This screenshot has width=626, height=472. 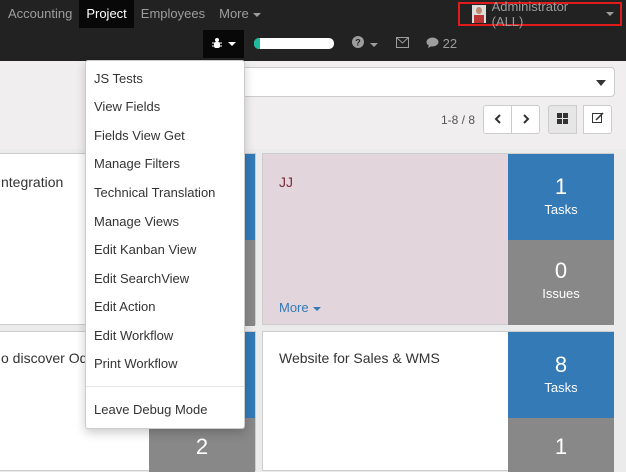 I want to click on menu-item-js-tests: JS Tests, so click(x=118, y=78).